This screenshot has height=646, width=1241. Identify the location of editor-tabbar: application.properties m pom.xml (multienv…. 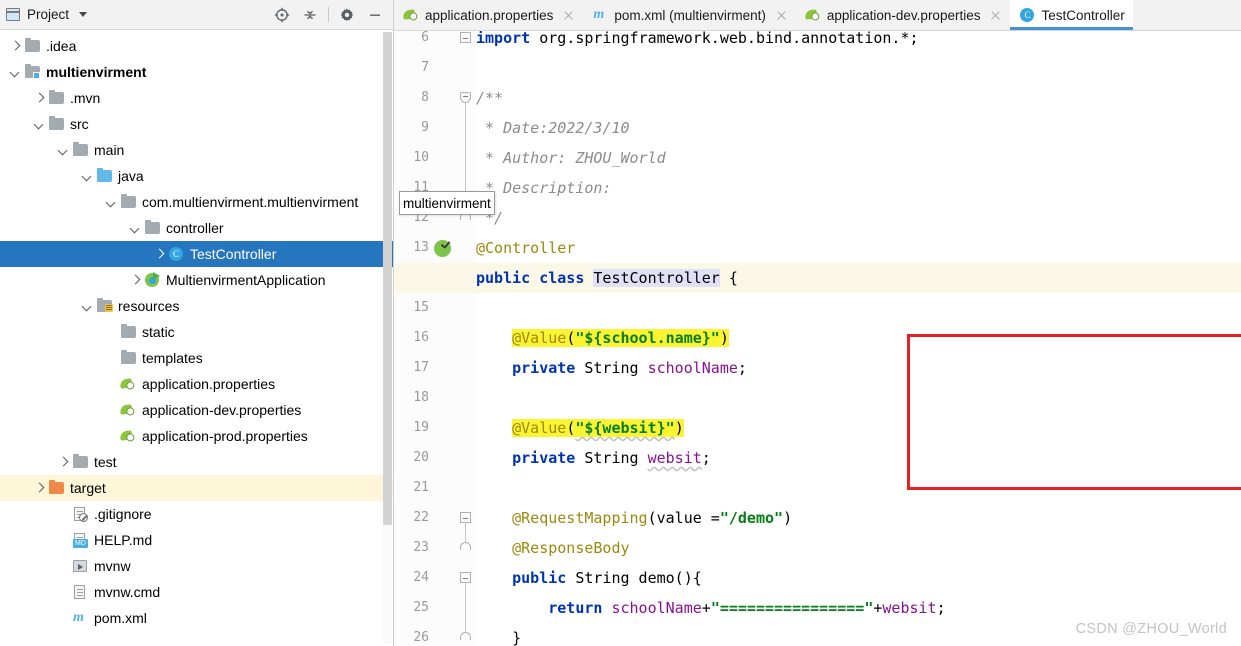
(817, 15).